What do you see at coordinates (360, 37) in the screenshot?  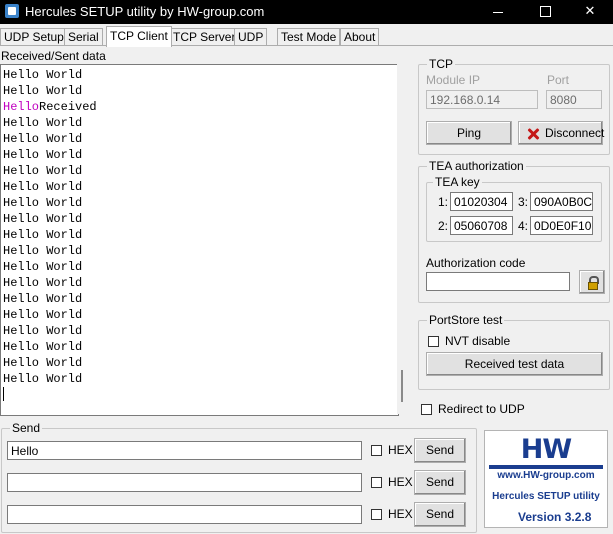 I see `tab-about: About` at bounding box center [360, 37].